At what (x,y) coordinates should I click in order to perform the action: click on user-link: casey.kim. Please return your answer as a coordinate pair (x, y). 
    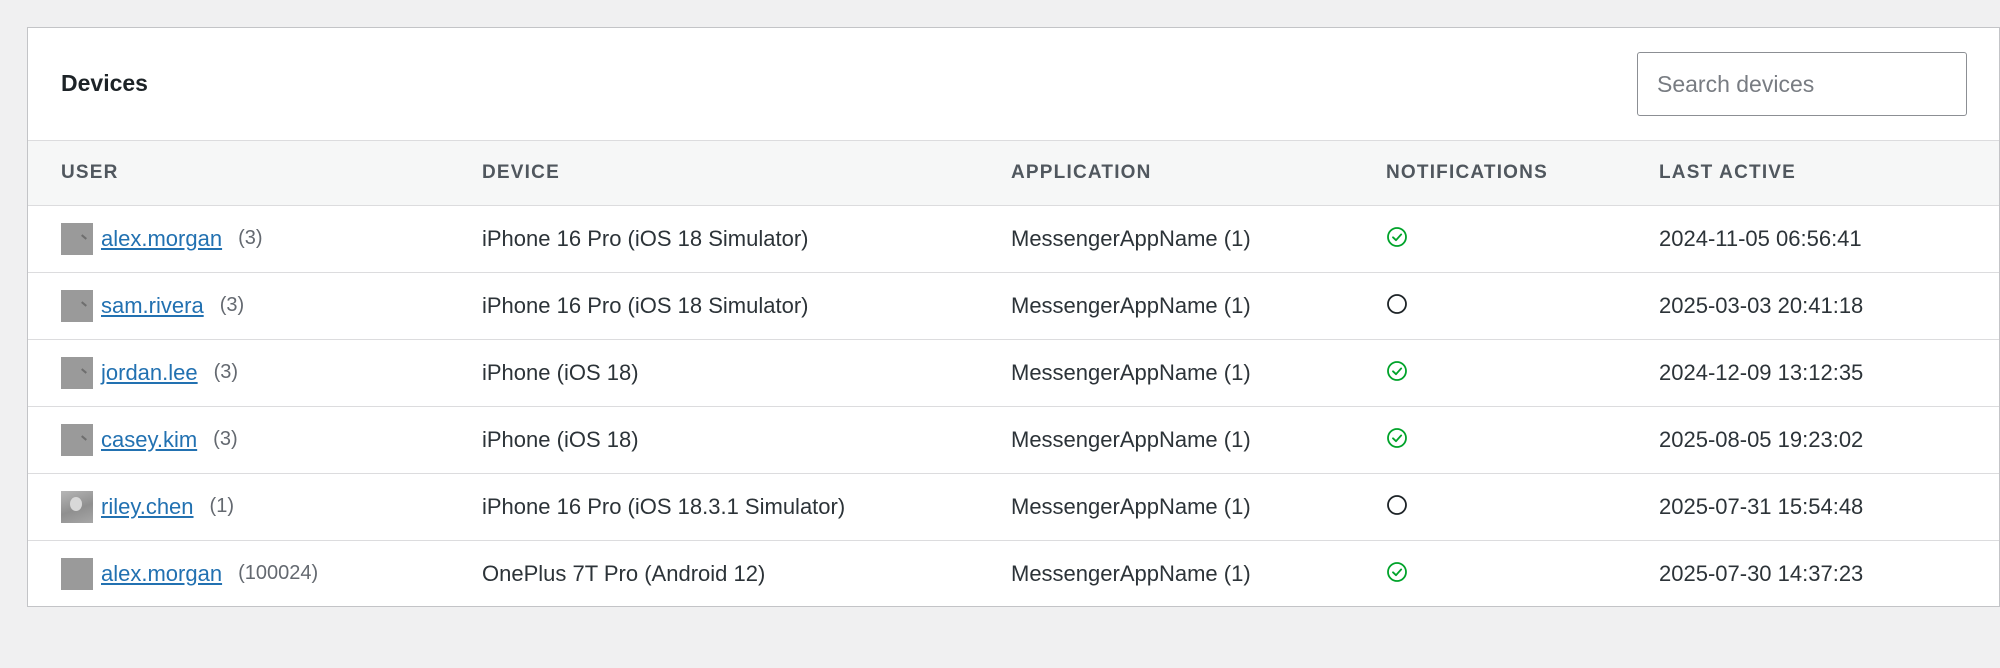
    Looking at the image, I should click on (149, 440).